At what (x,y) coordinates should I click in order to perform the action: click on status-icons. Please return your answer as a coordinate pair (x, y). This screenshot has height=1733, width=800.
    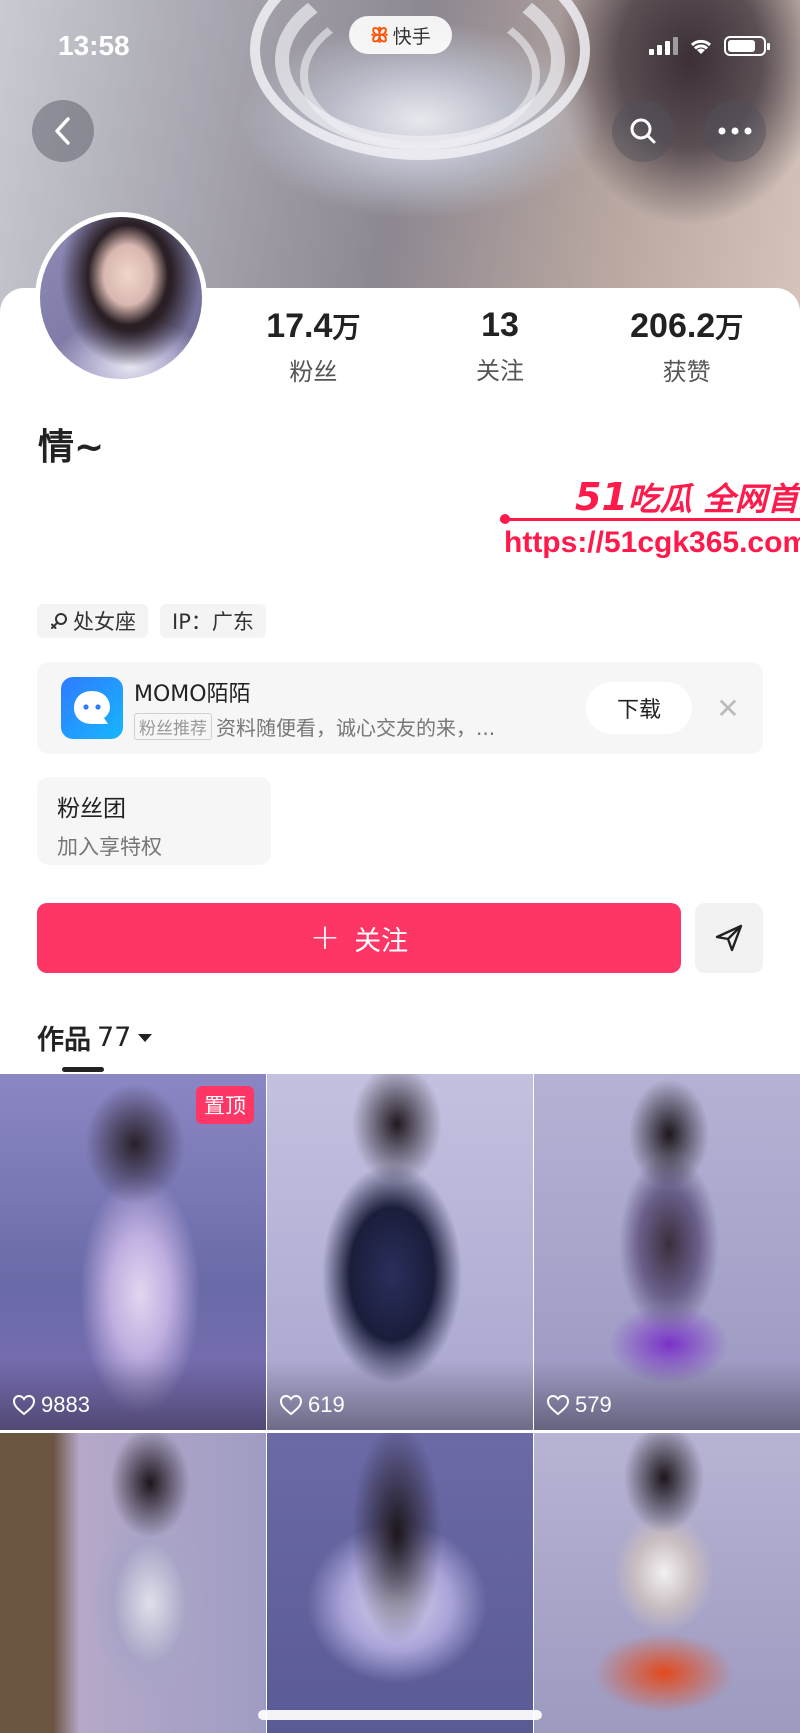
    Looking at the image, I should click on (709, 46).